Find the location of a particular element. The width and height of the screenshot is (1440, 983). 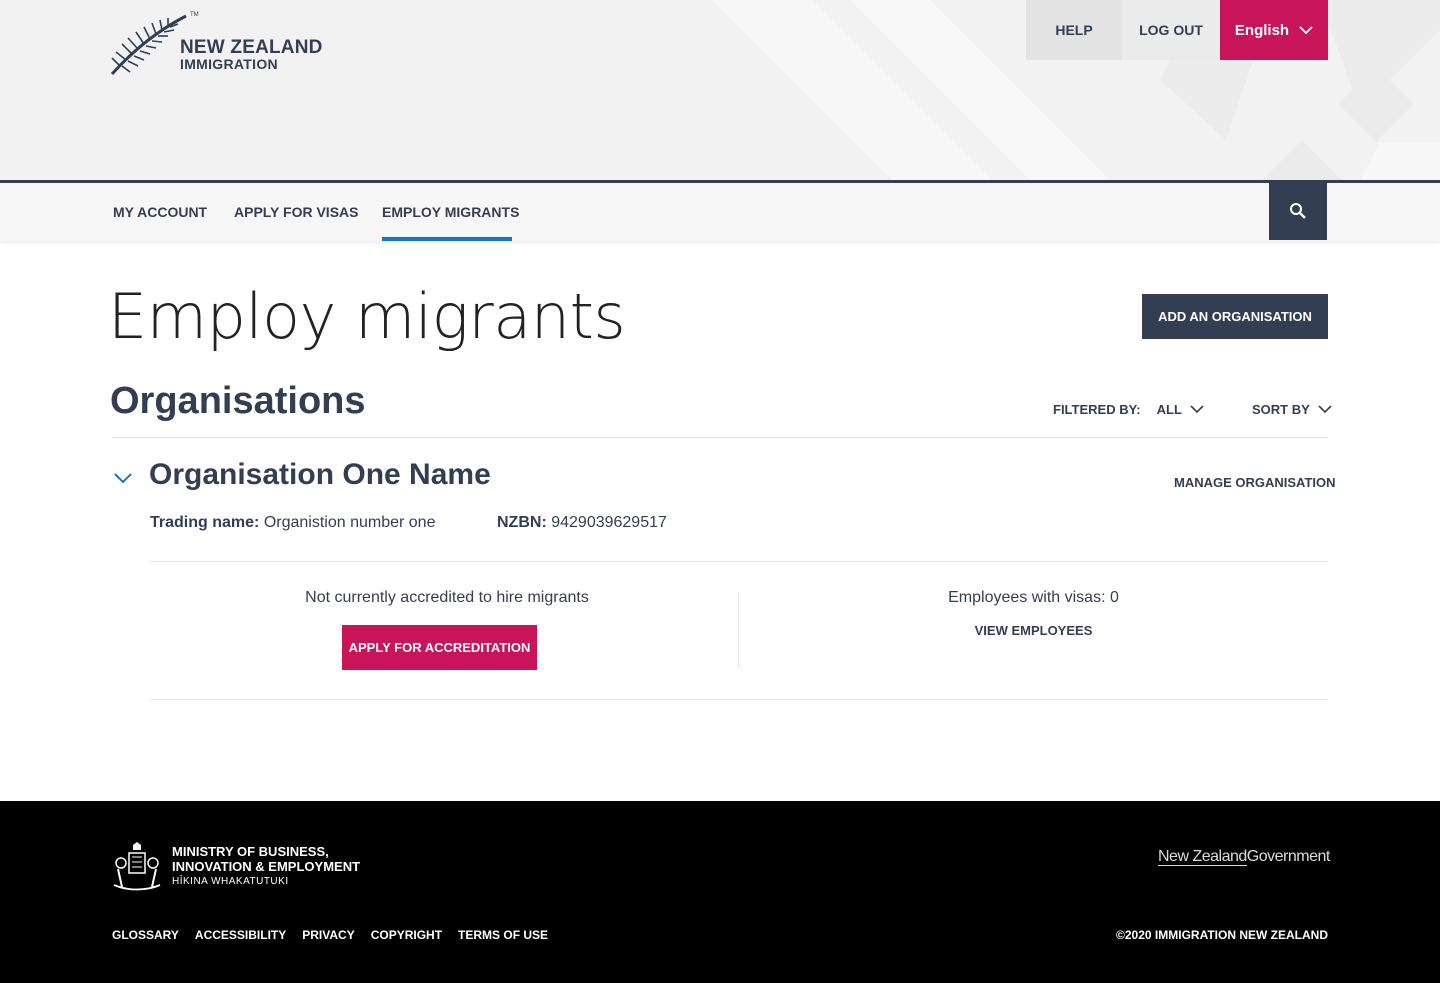

mbie-line-1: MINISTRY OF BUSINESS, is located at coordinates (250, 851).